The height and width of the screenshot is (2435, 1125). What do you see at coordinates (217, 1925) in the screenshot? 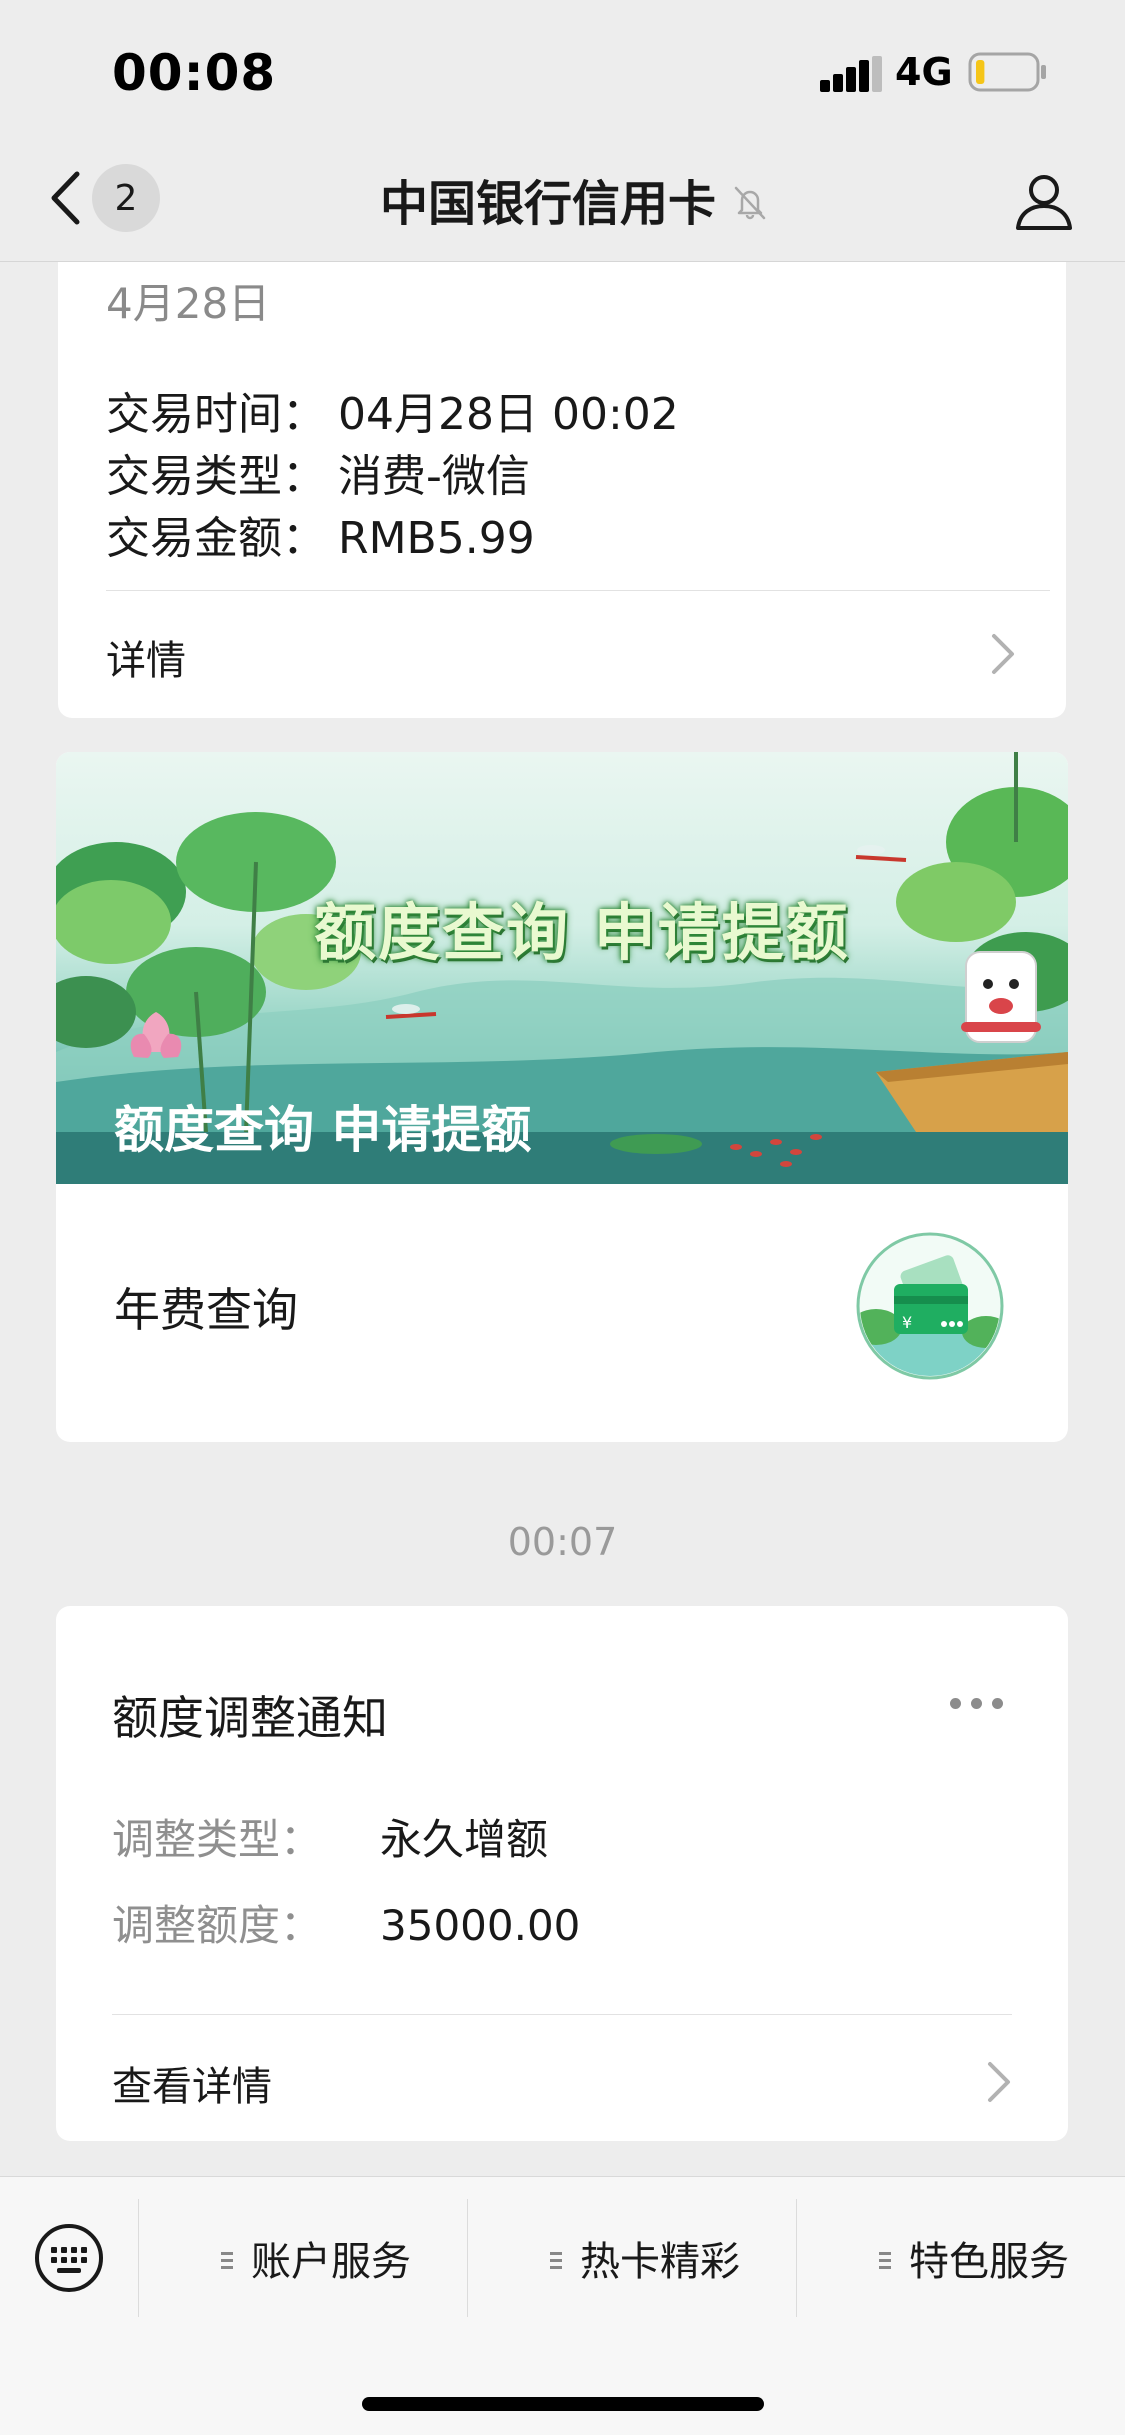
I see `row-label: 调整额度：` at bounding box center [217, 1925].